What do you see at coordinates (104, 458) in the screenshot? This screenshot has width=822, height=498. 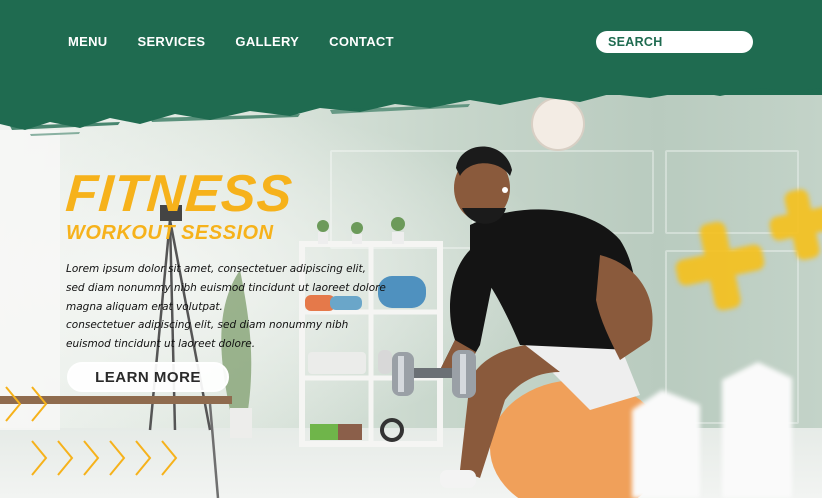 I see `chevron-decor-bottom` at bounding box center [104, 458].